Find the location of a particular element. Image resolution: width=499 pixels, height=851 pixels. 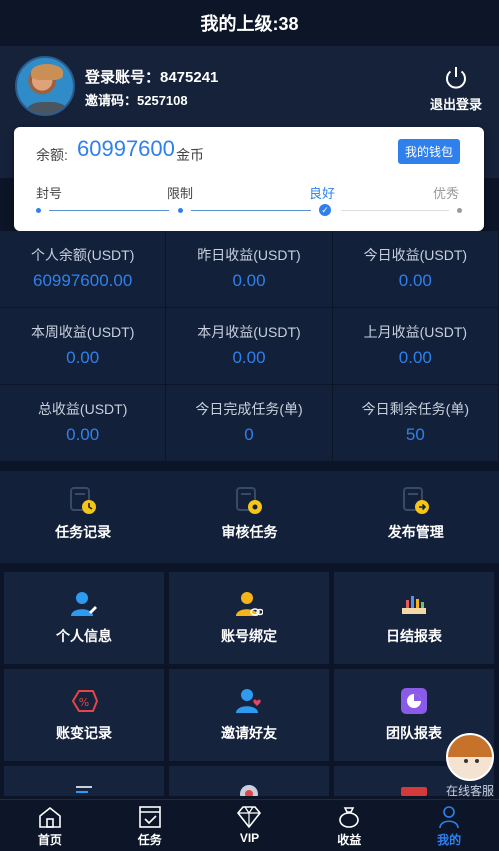

stat-label: 今日完成任务(单) is located at coordinates (249, 409).